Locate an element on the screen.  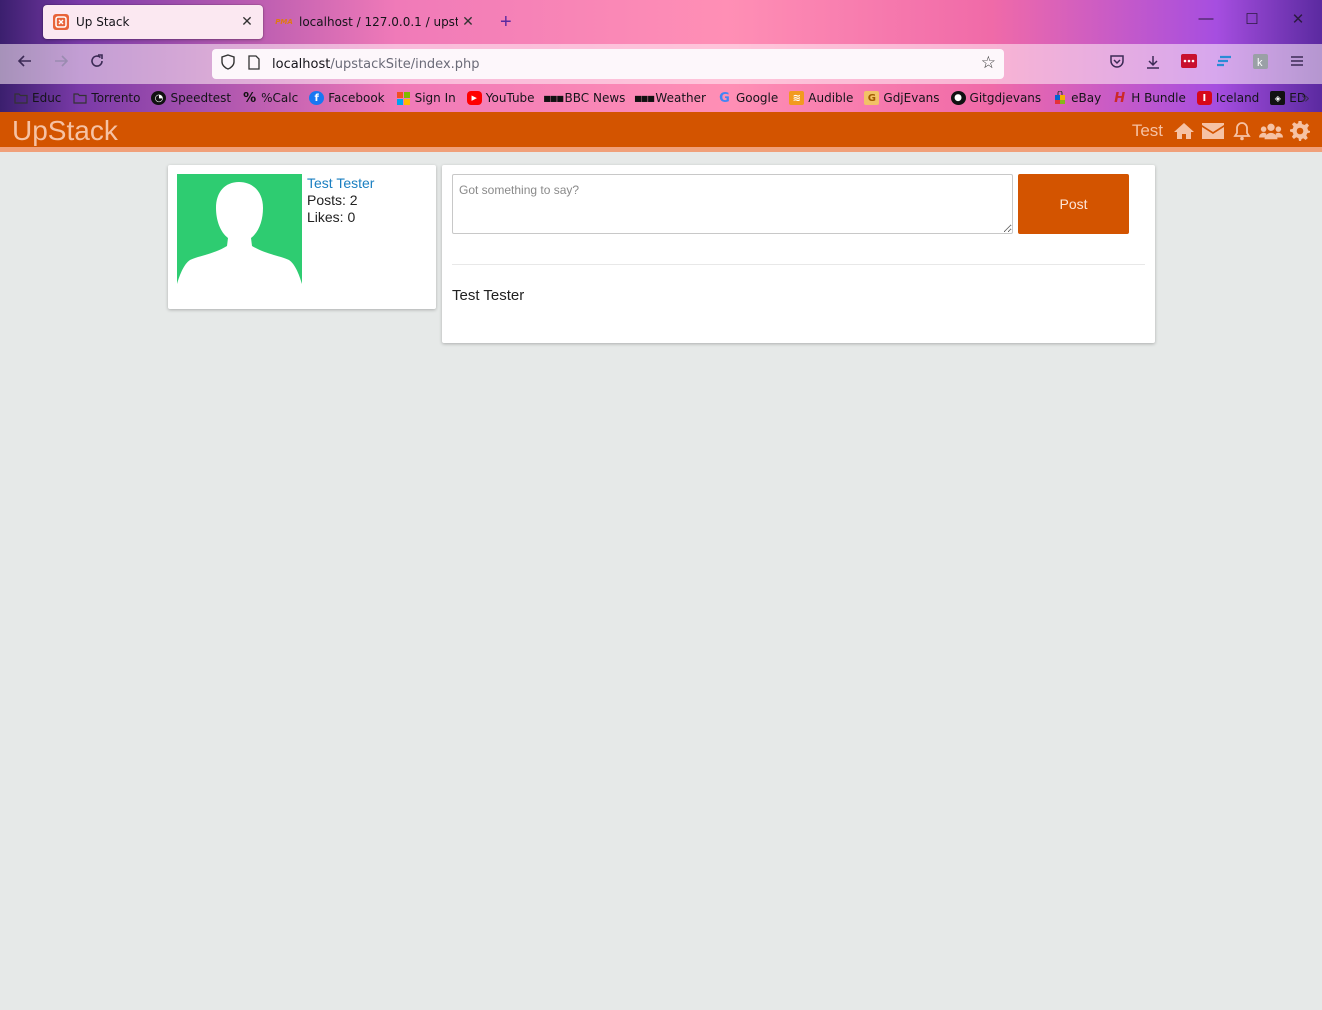
users-icon is located at coordinates (1271, 131).